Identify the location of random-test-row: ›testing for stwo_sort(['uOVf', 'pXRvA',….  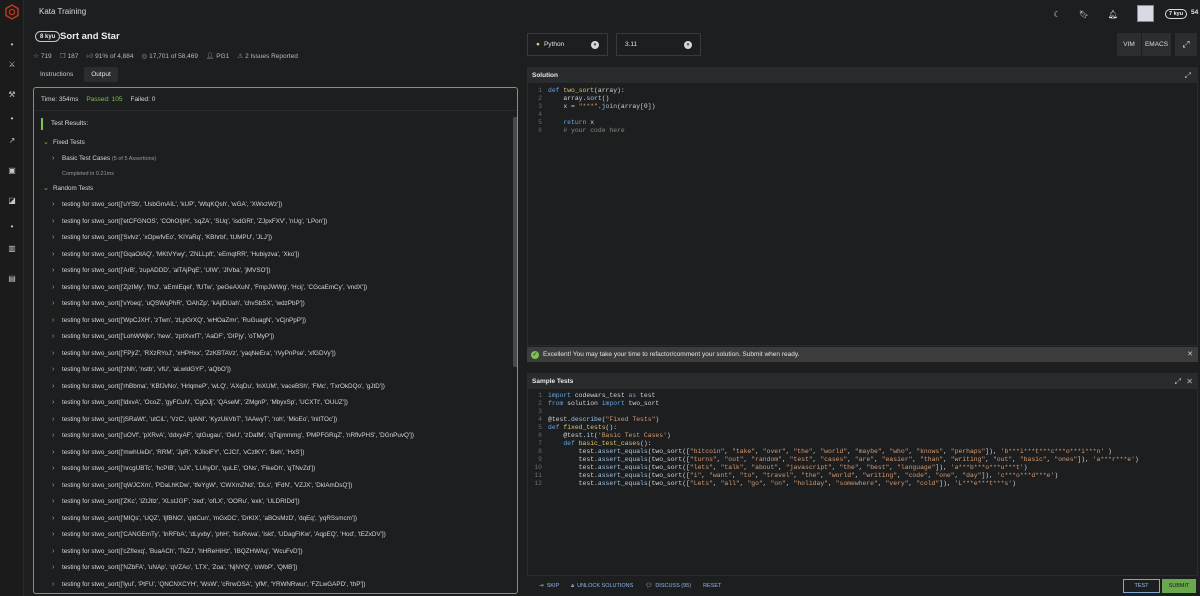
(276, 436).